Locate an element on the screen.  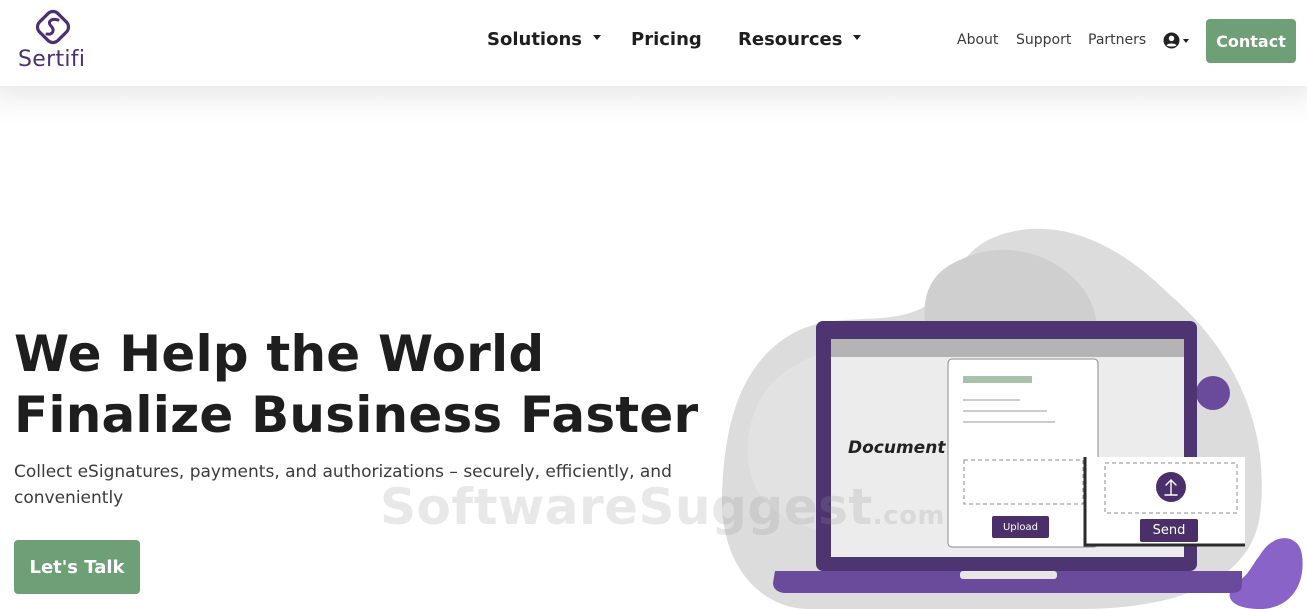
sertifi-s-logo-icon is located at coordinates (53, 27).